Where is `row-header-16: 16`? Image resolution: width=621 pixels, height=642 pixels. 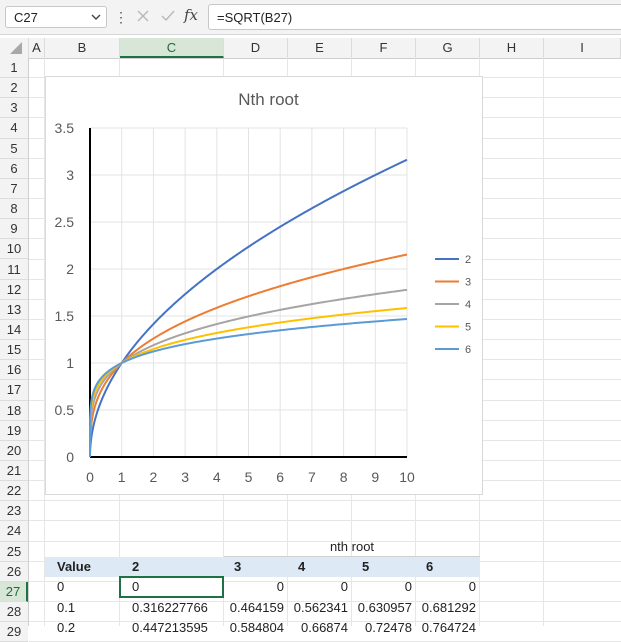
row-header-16: 16 is located at coordinates (14, 370).